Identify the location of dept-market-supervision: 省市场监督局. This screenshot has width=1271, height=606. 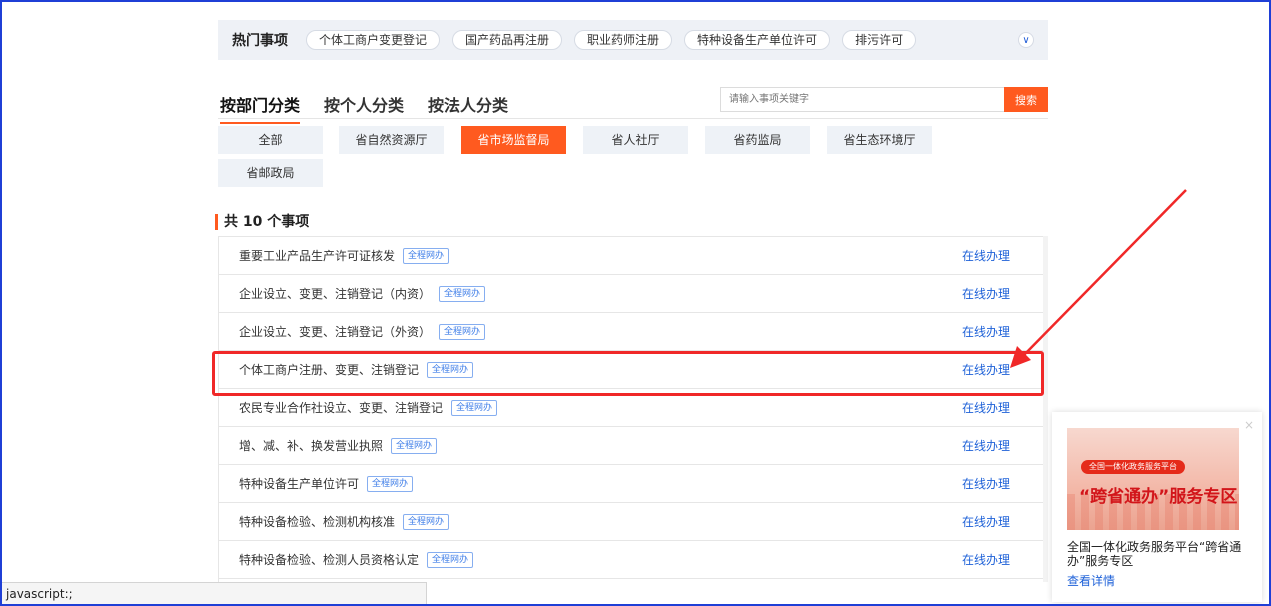
(513, 140).